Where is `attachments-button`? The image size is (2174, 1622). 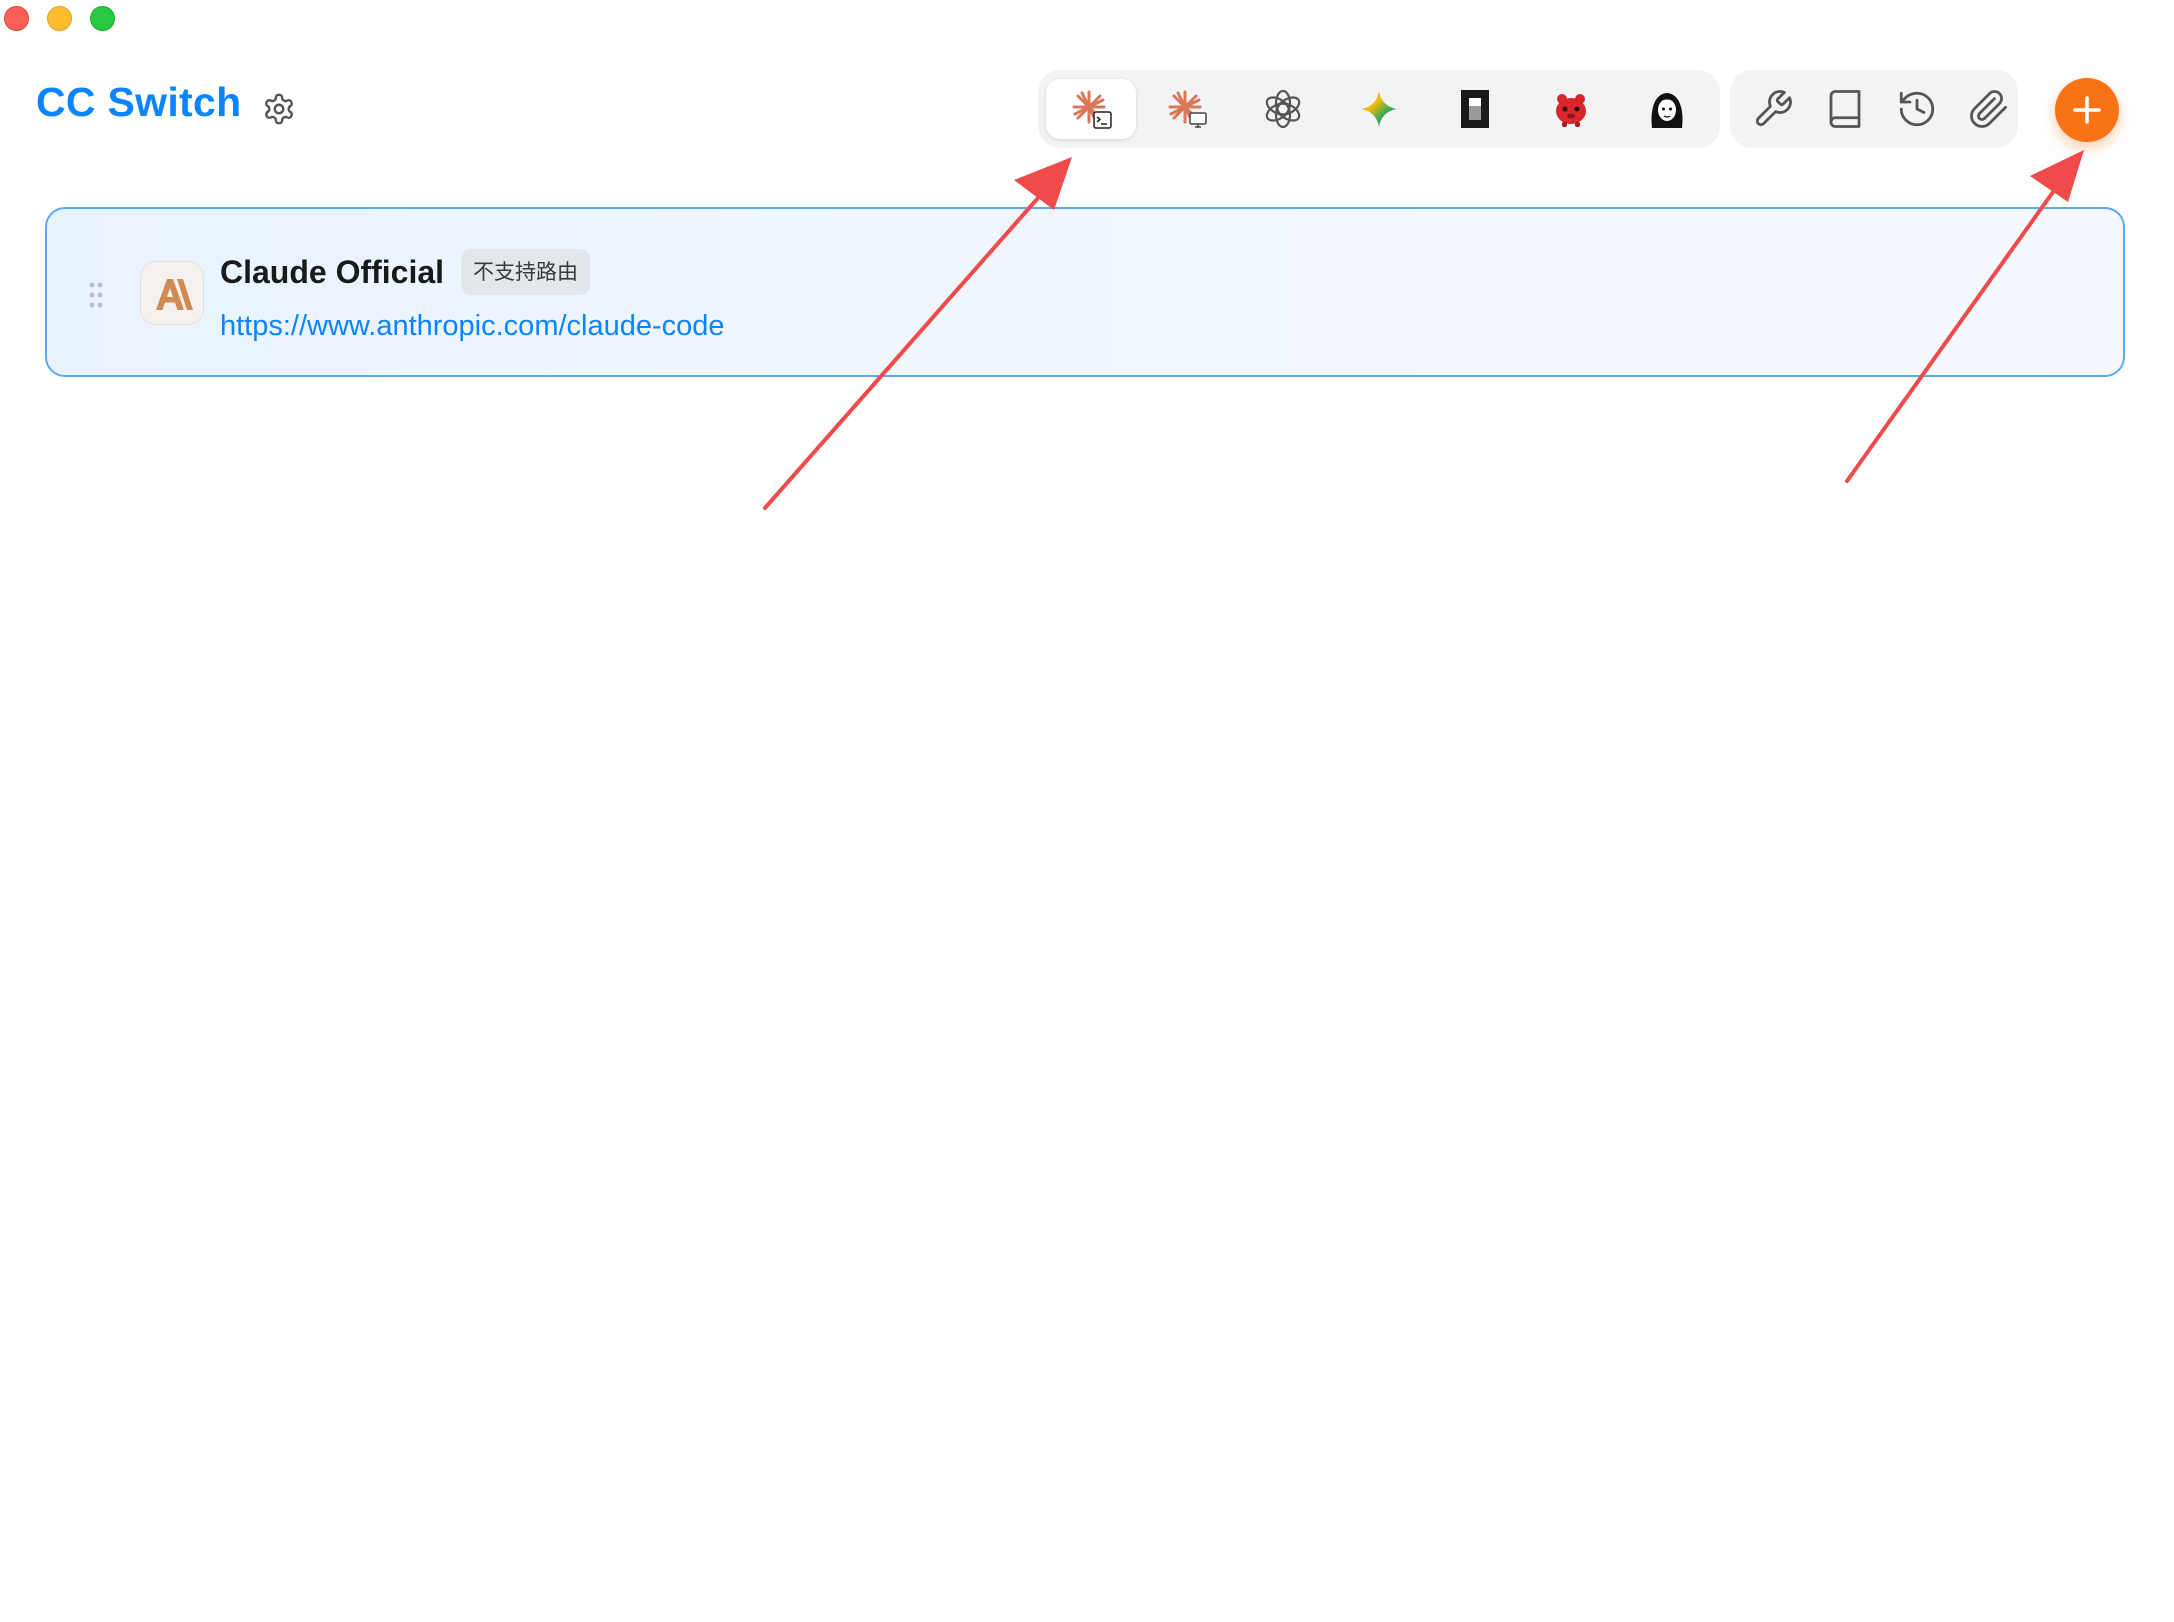 attachments-button is located at coordinates (1989, 109).